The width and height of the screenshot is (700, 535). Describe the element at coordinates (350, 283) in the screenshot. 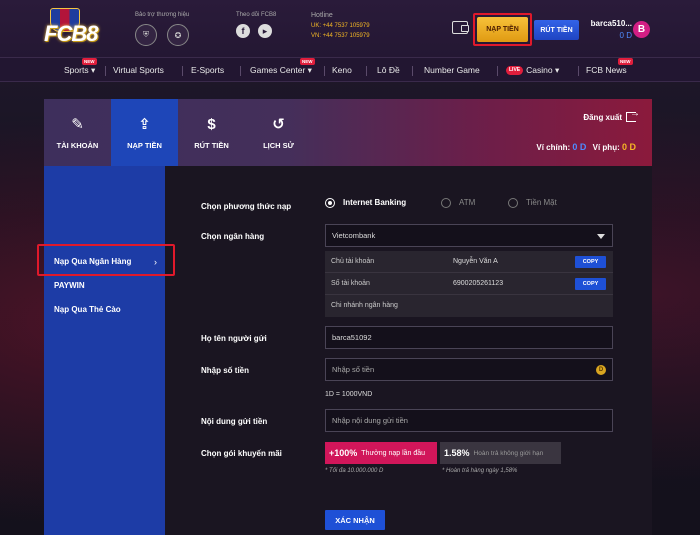

I see `account-number-key: Số tài khoản` at that location.